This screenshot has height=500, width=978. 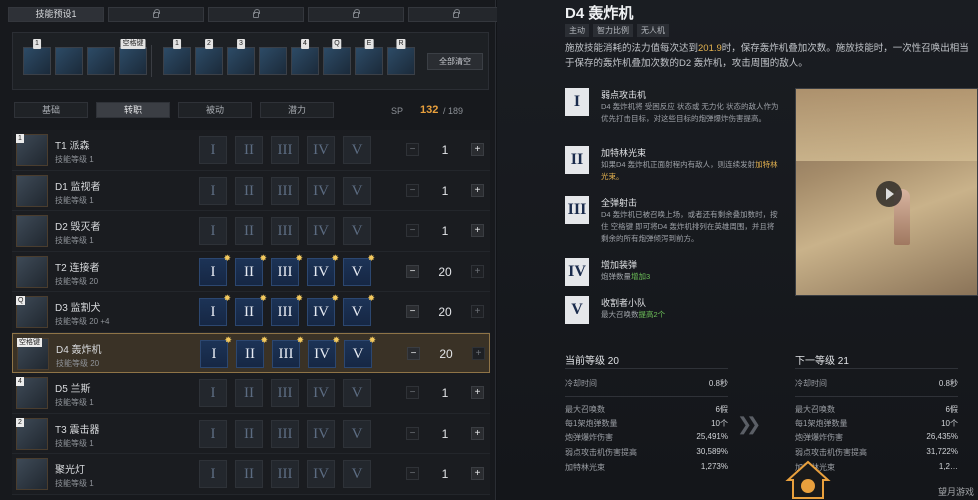 I want to click on hotbar-slot: 空格键, so click(x=133, y=57).